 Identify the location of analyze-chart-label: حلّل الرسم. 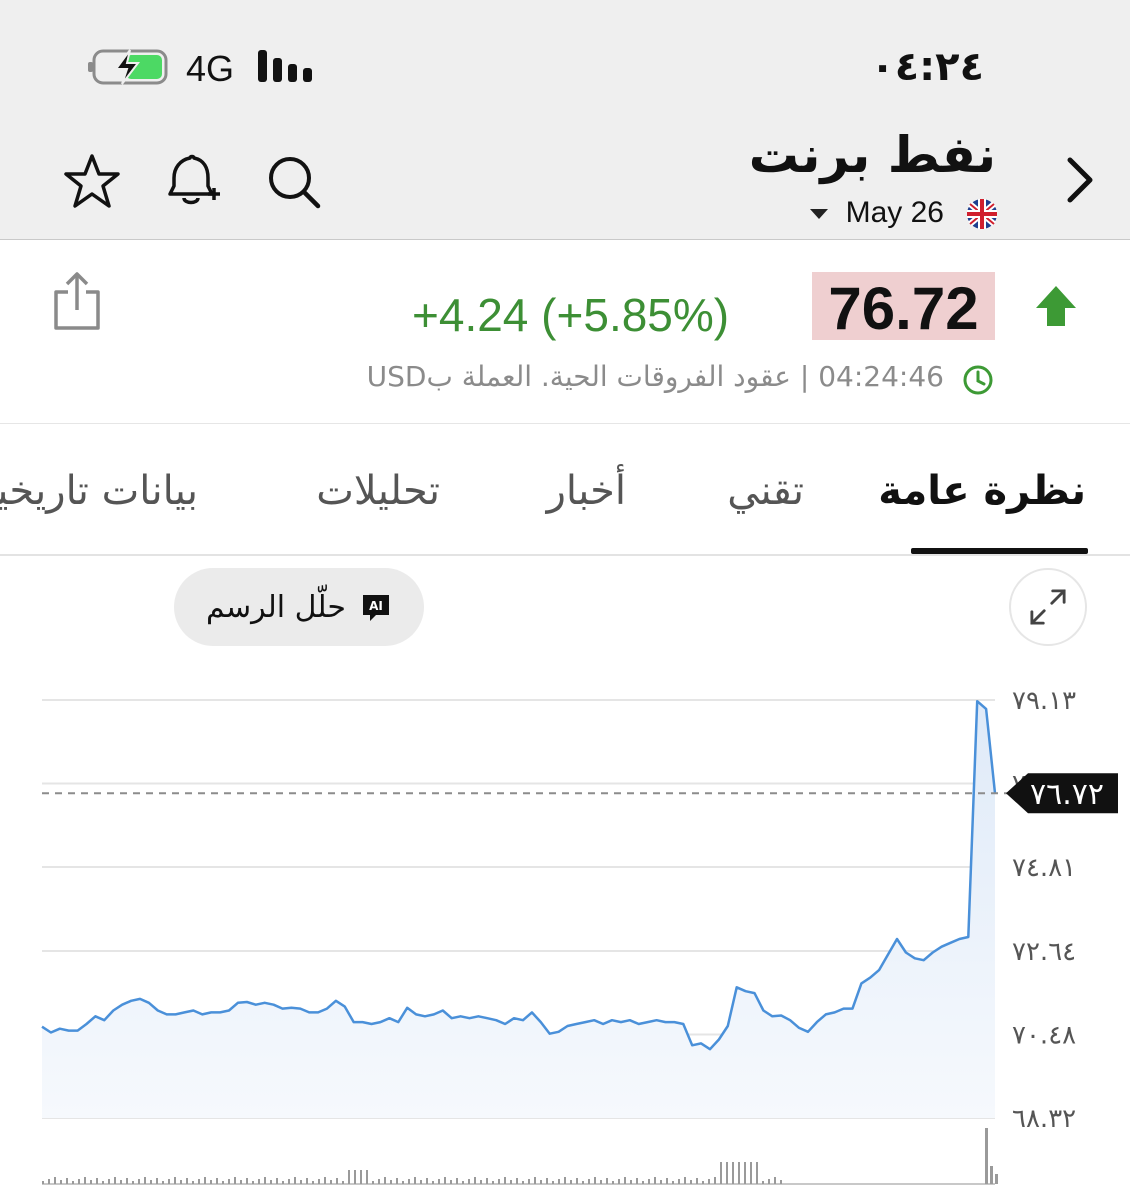
(276, 607).